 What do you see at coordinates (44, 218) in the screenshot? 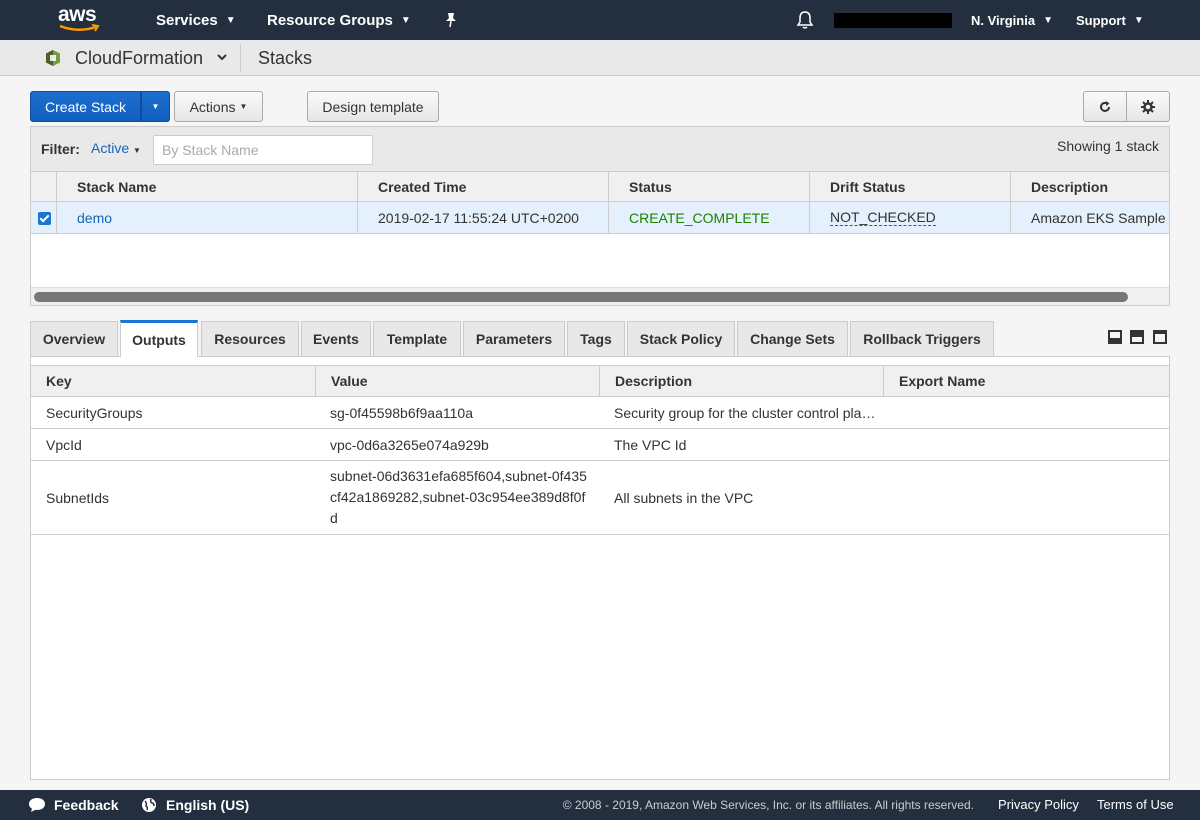
I see `row-checkbox` at bounding box center [44, 218].